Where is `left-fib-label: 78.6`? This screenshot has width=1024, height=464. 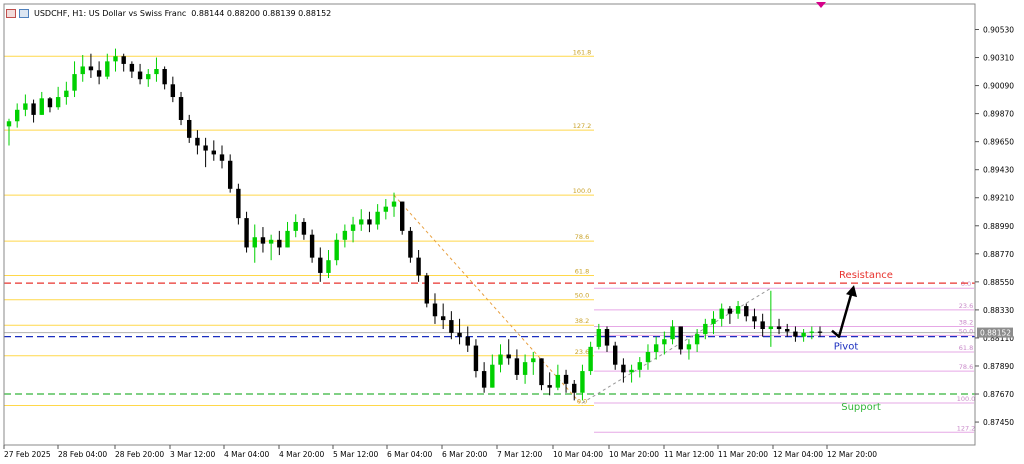
left-fib-label: 78.6 is located at coordinates (582, 237).